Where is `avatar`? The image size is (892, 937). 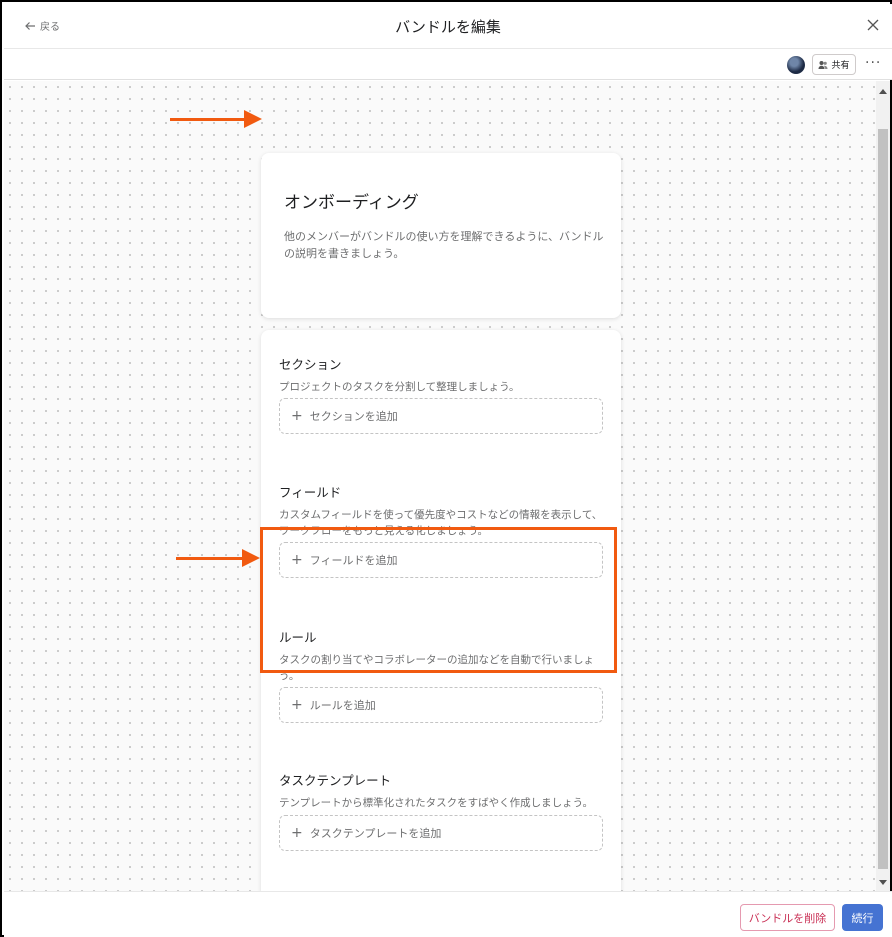
avatar is located at coordinates (796, 65).